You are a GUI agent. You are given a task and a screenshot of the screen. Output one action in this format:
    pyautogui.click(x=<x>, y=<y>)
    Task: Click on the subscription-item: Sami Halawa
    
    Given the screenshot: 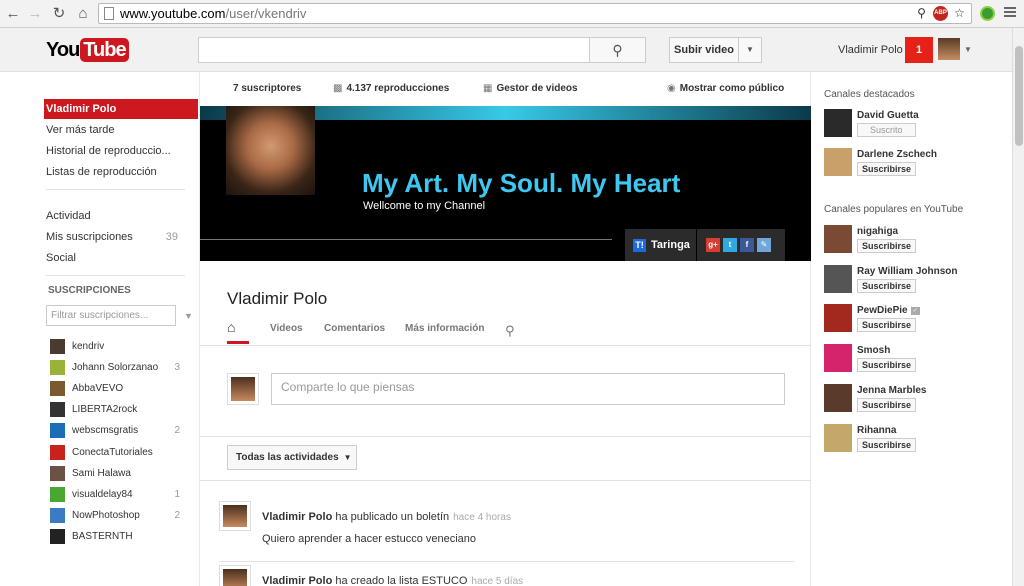 What is the action you would take?
    pyautogui.click(x=120, y=473)
    